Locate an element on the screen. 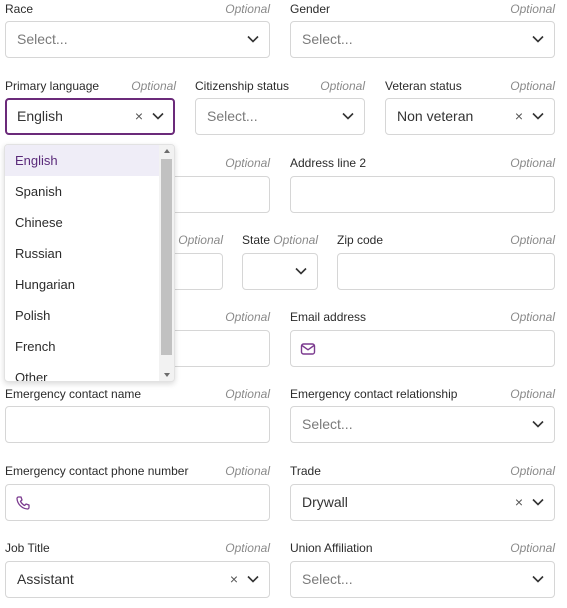 The height and width of the screenshot is (608, 567). zip-optional: Optional is located at coordinates (532, 240).